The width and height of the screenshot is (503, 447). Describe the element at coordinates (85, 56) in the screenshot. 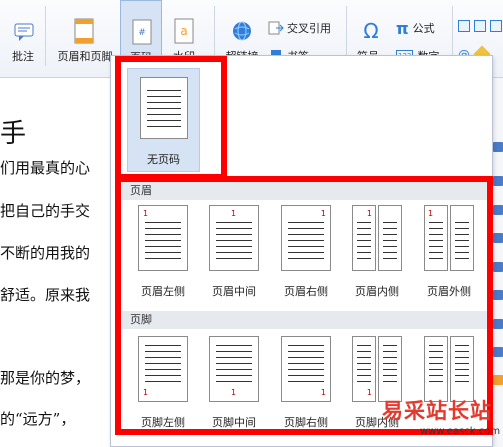

I see `header-footer-label: 页眉和页脚` at that location.